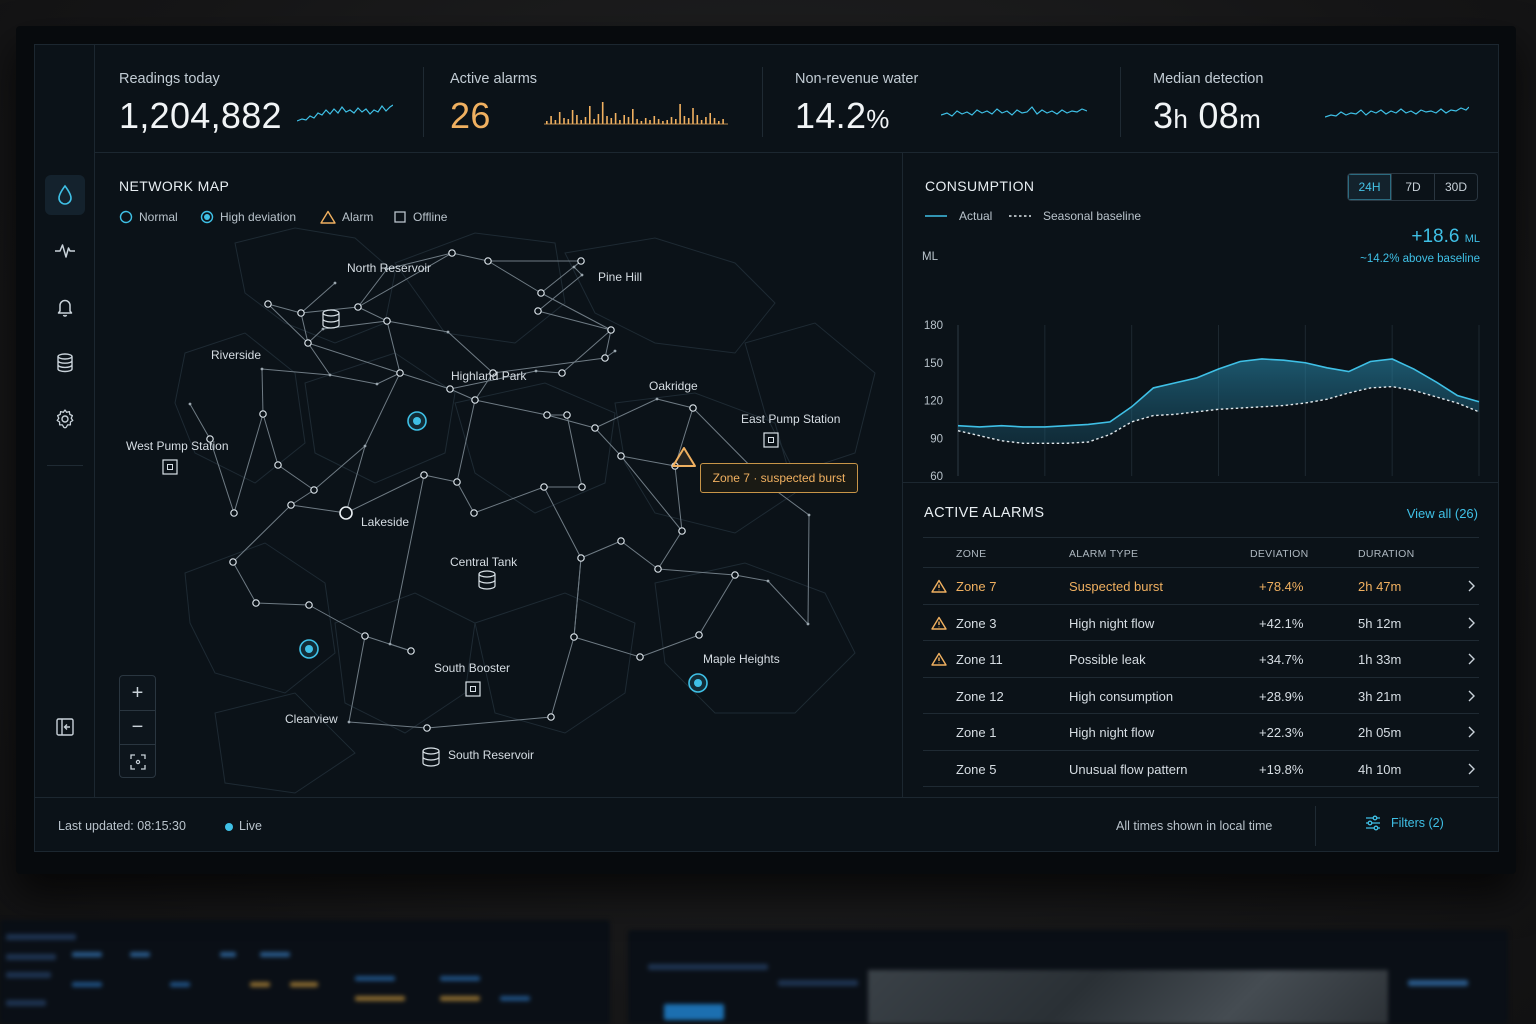  What do you see at coordinates (305, 972) in the screenshot?
I see `background-monitor-left` at bounding box center [305, 972].